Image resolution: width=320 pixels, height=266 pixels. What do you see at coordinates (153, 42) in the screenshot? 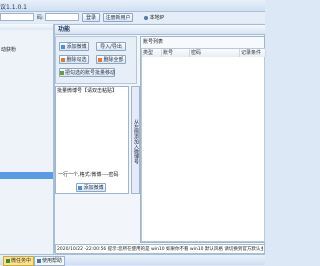
I see `account-list-title: 账号列表` at bounding box center [153, 42].